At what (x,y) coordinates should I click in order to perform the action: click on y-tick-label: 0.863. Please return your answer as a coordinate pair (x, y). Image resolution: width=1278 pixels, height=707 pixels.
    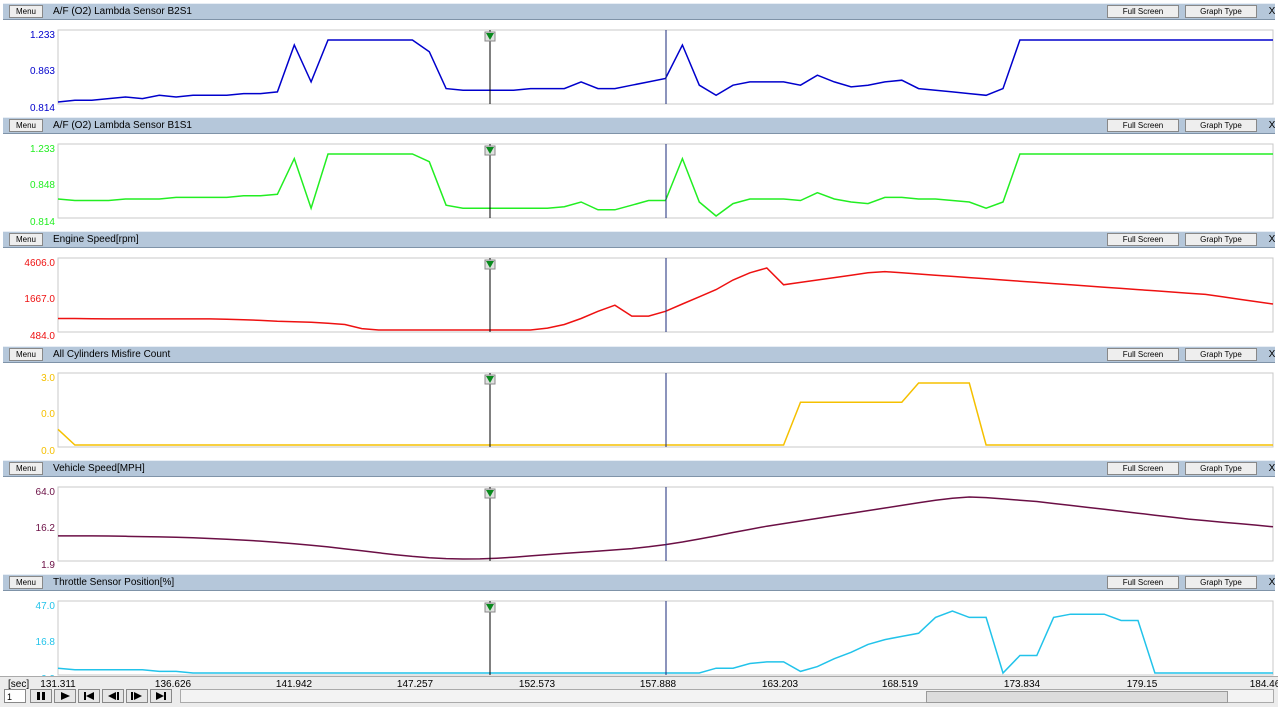
    Looking at the image, I should click on (42, 71).